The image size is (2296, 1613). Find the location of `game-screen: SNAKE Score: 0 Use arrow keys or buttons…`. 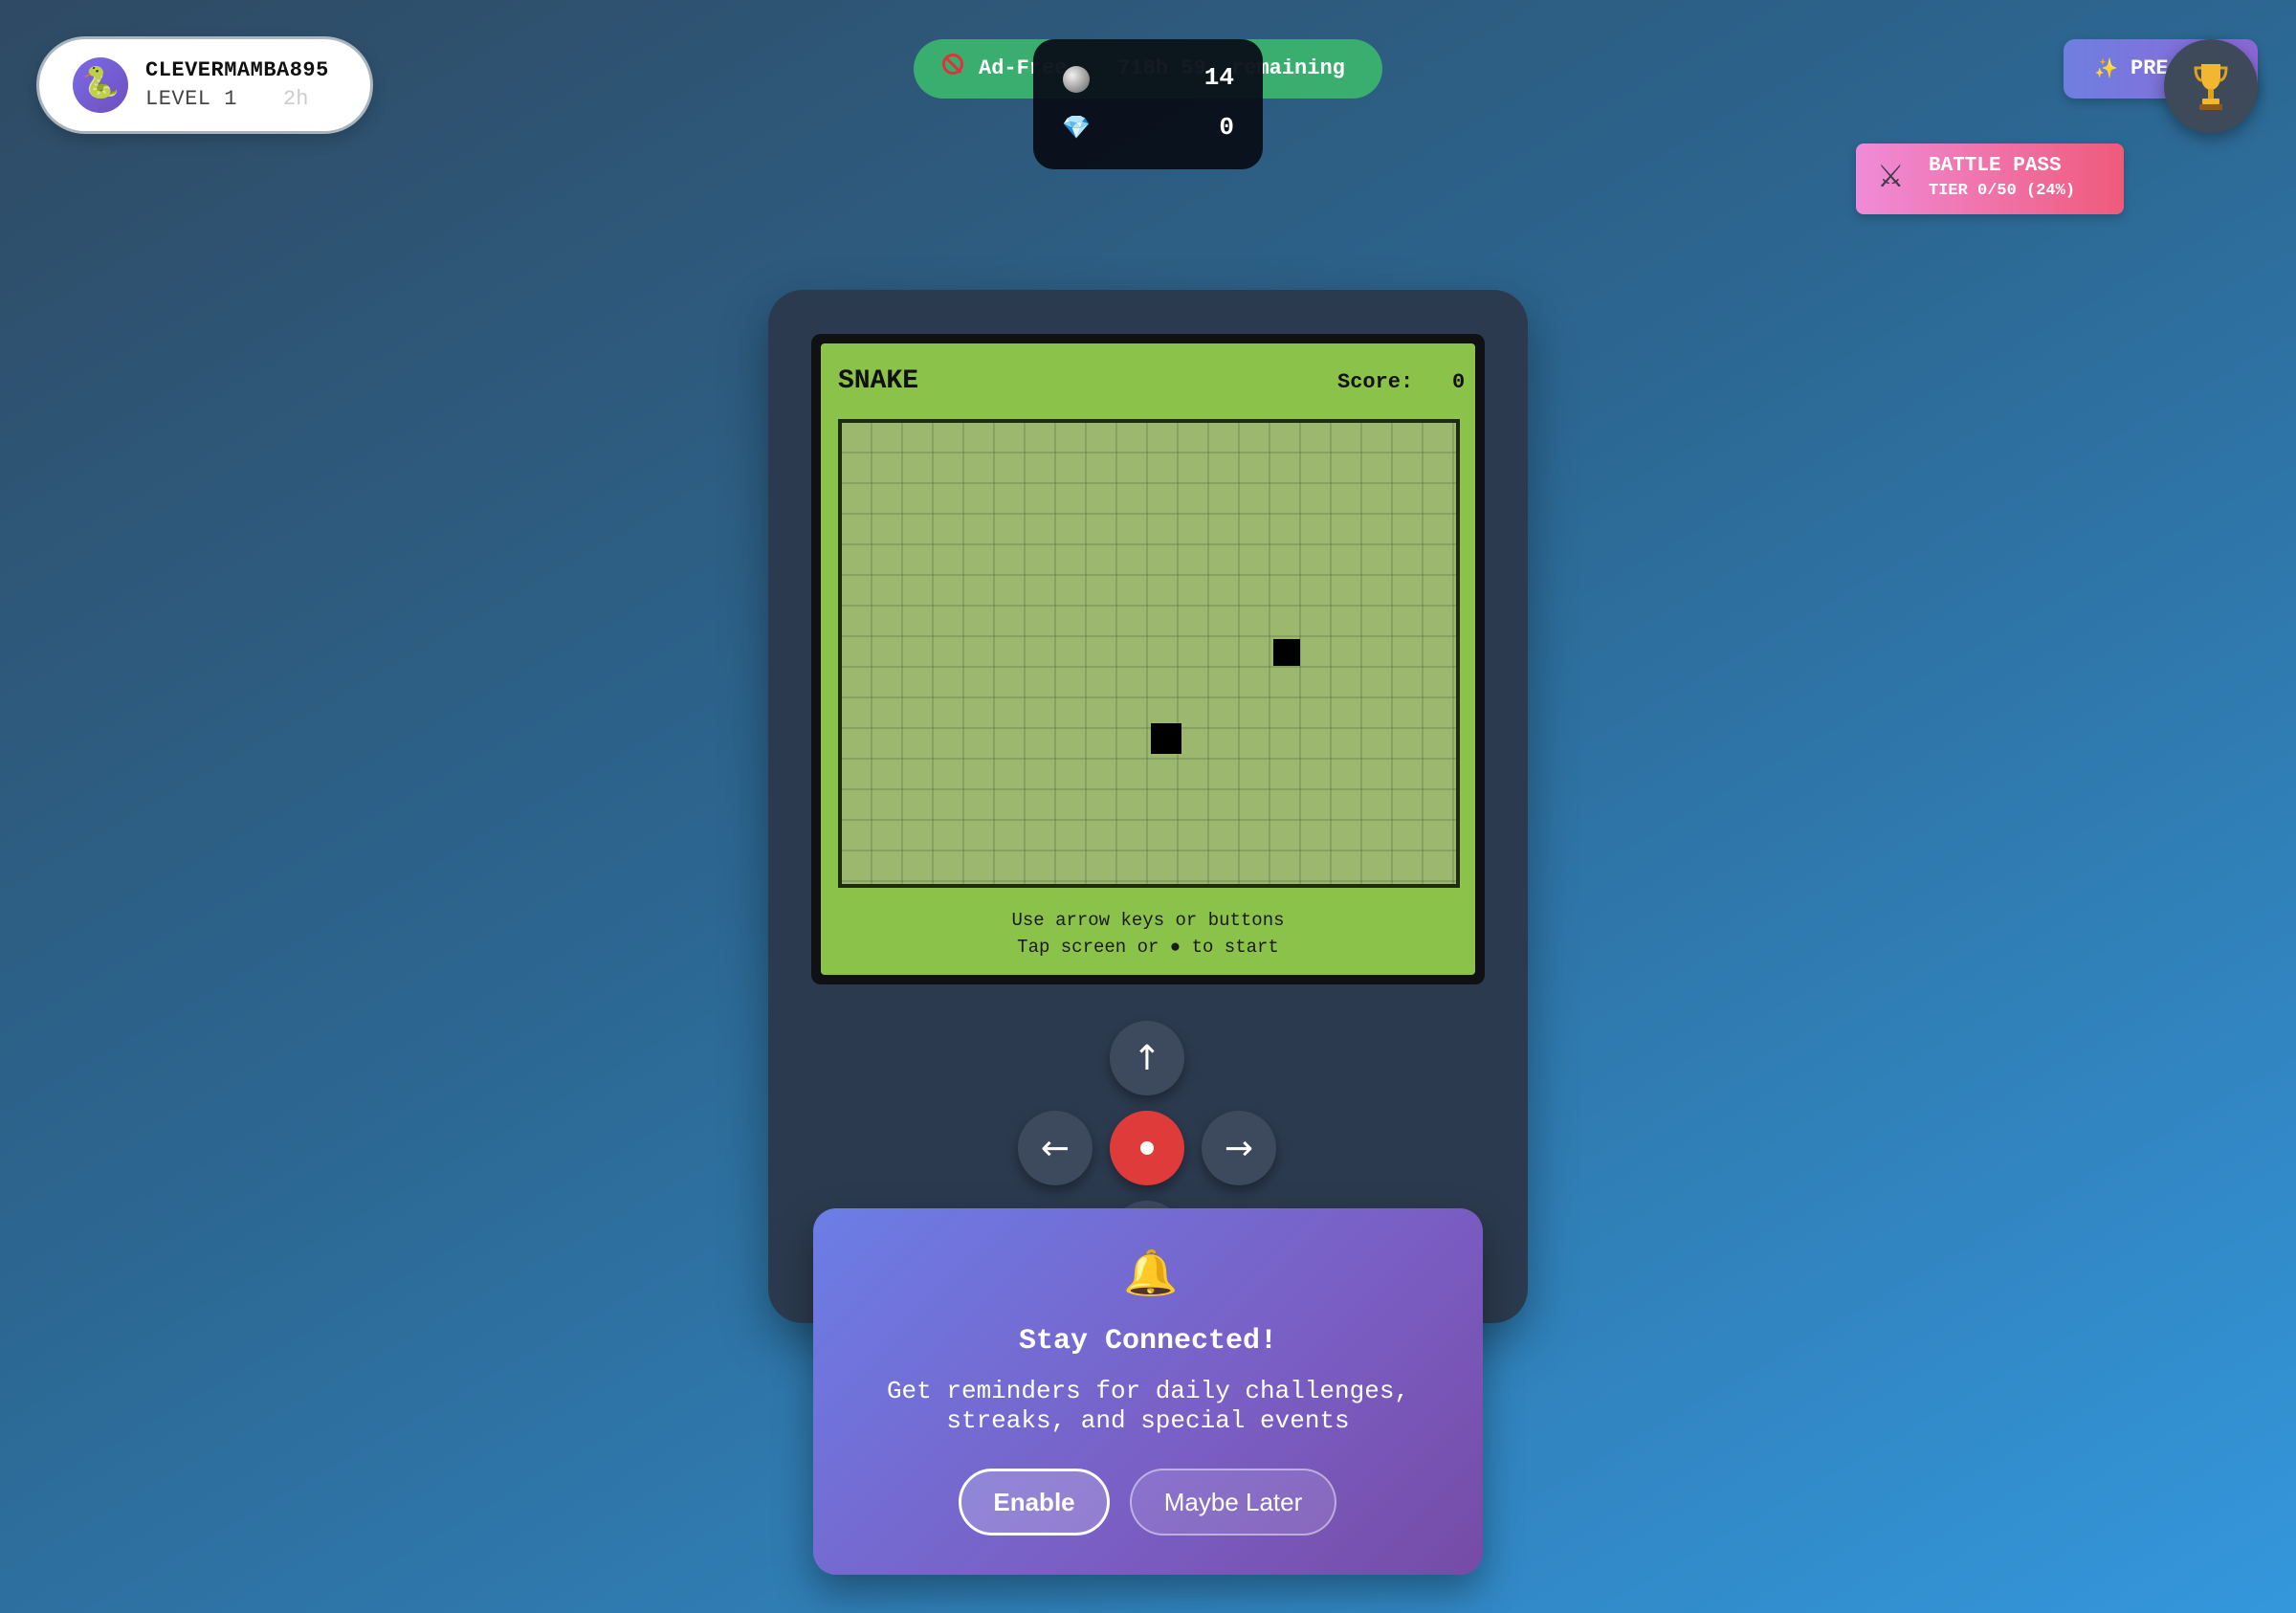

game-screen: SNAKE Score: 0 Use arrow keys or buttons… is located at coordinates (1148, 659).